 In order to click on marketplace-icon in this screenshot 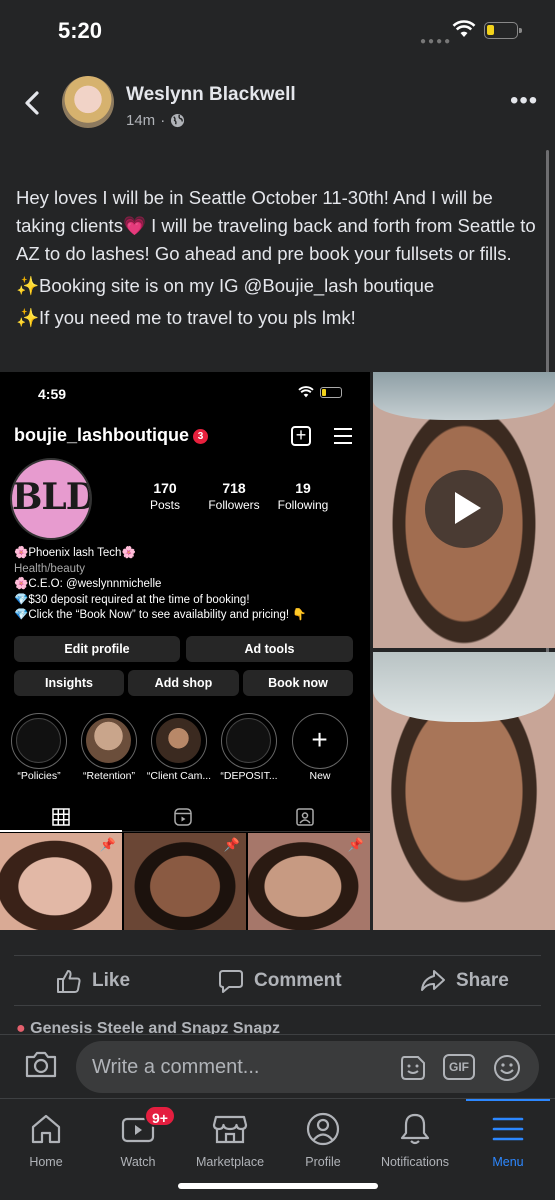, I will do `click(230, 1129)`.